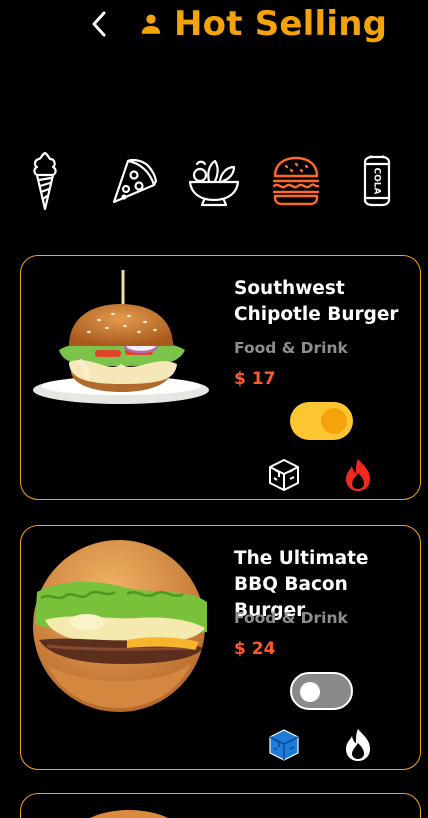 Image resolution: width=428 pixels, height=818 pixels. I want to click on category-cola: COLA, so click(377, 181).